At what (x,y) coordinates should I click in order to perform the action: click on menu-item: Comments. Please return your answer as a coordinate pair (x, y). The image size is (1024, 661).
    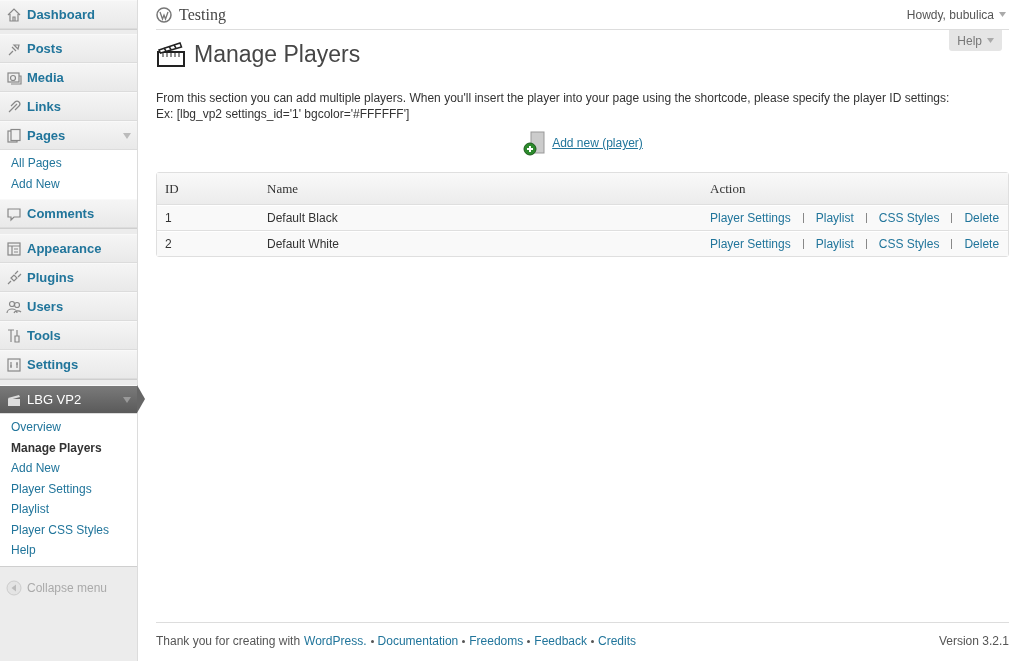
    Looking at the image, I should click on (68, 213).